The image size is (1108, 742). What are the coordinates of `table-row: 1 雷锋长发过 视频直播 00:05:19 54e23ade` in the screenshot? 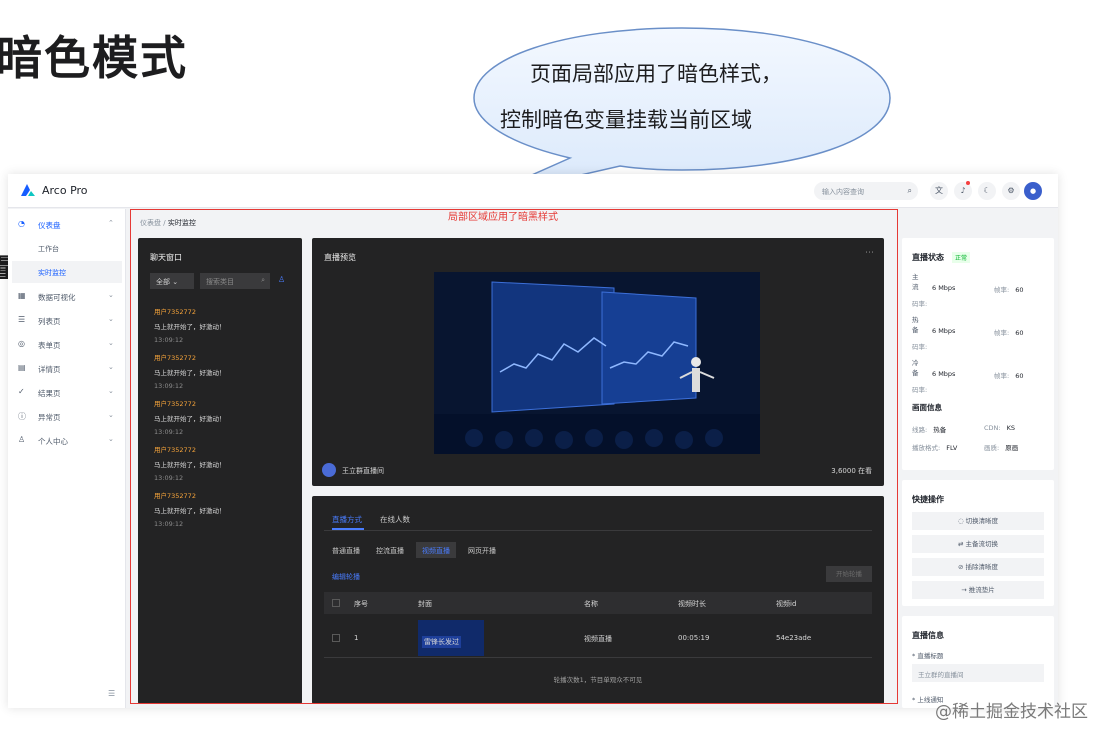 It's located at (598, 638).